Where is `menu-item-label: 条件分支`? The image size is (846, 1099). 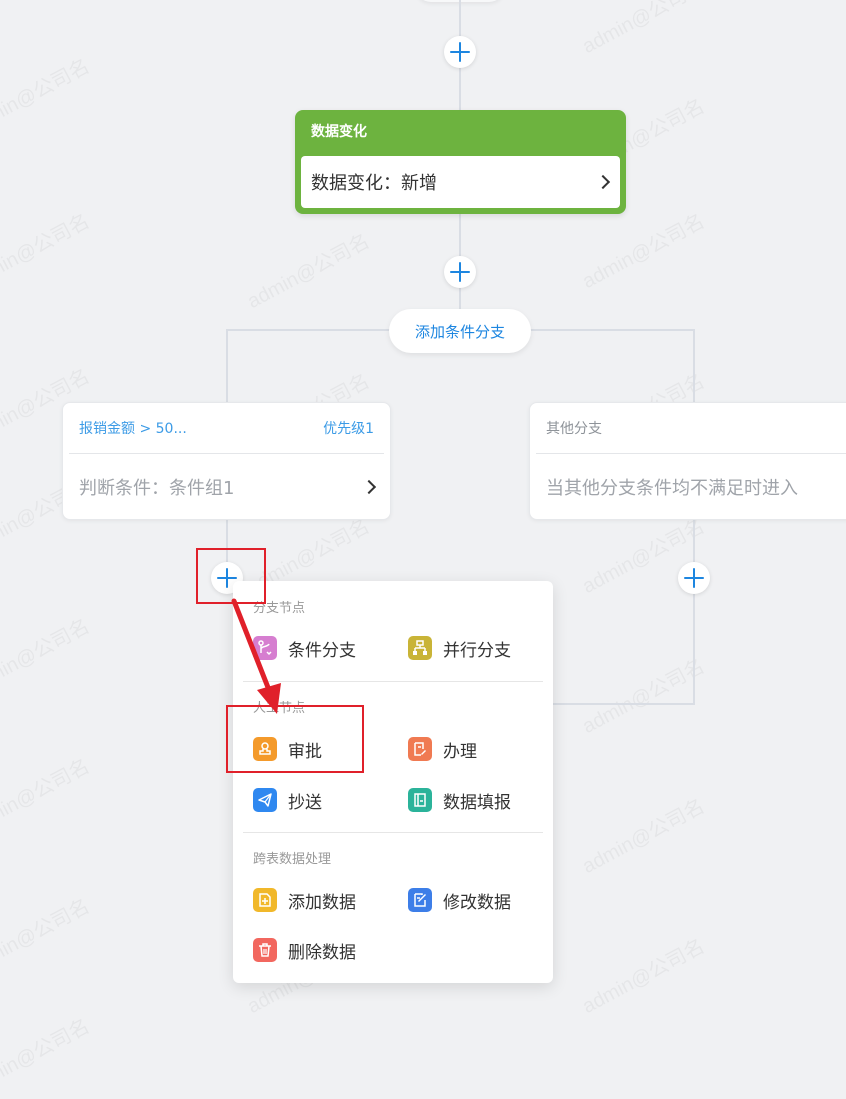 menu-item-label: 条件分支 is located at coordinates (322, 650).